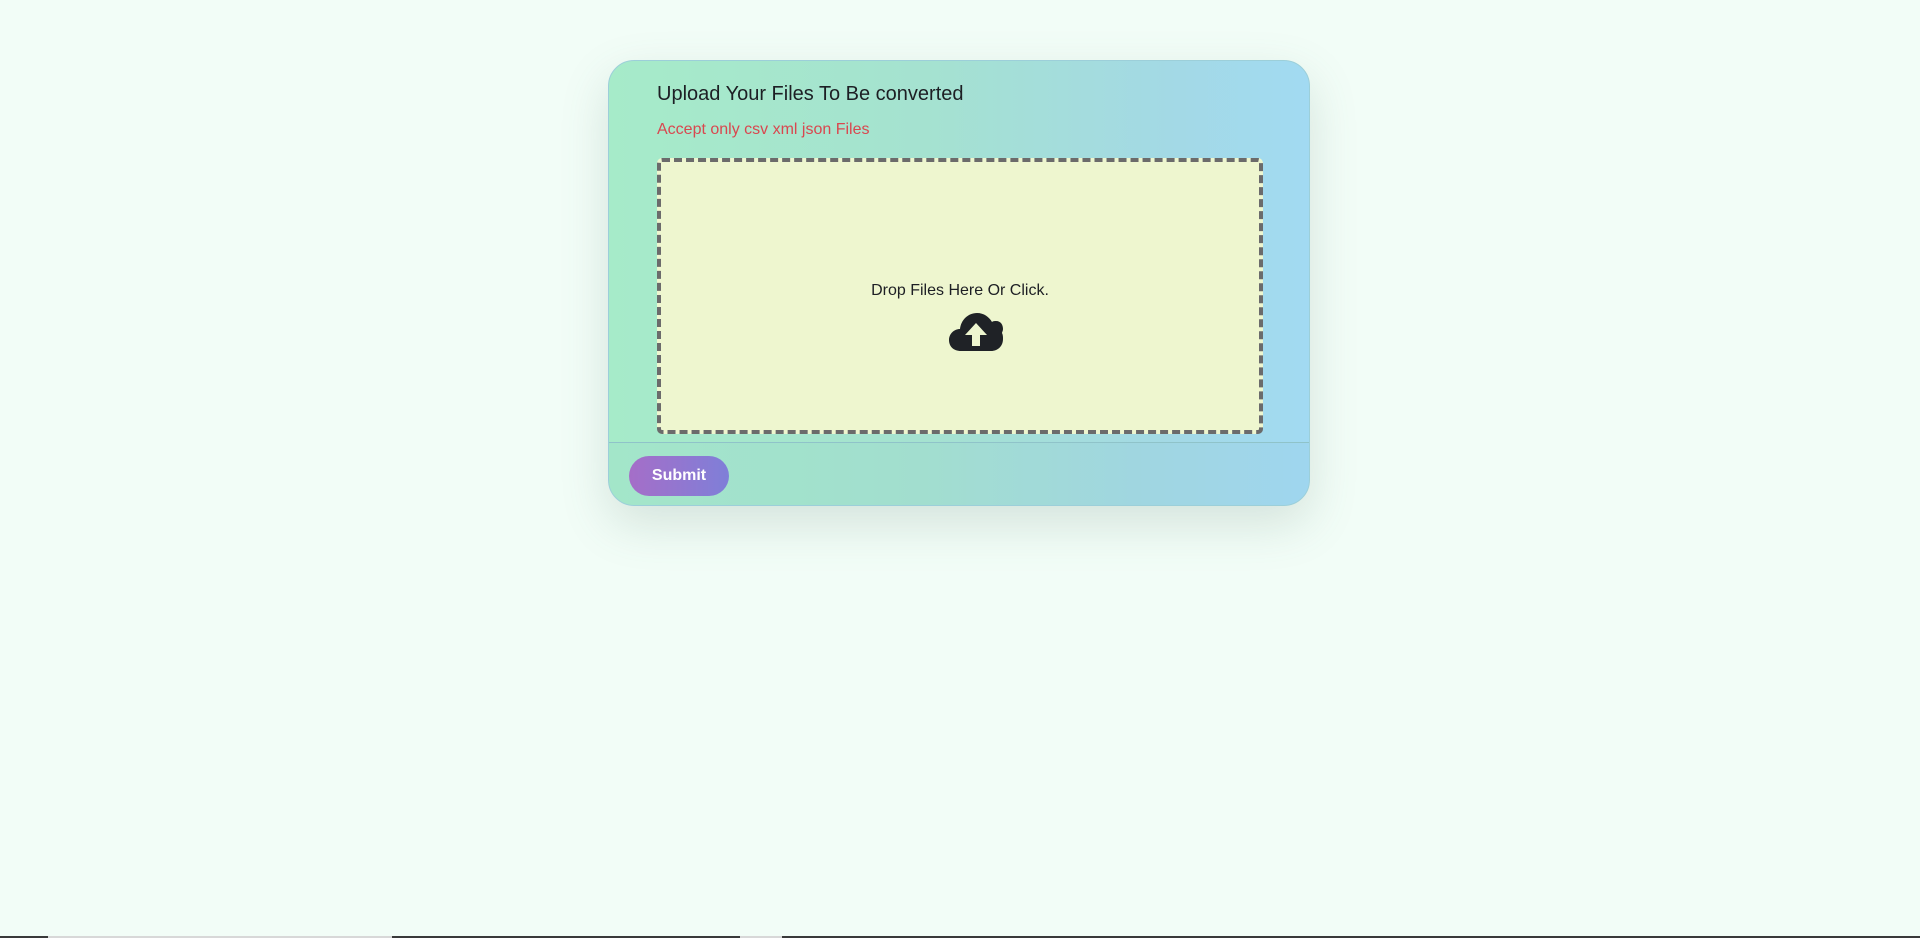 The height and width of the screenshot is (938, 1920). I want to click on dropzone-label: Drop Files Here Or Click., so click(960, 290).